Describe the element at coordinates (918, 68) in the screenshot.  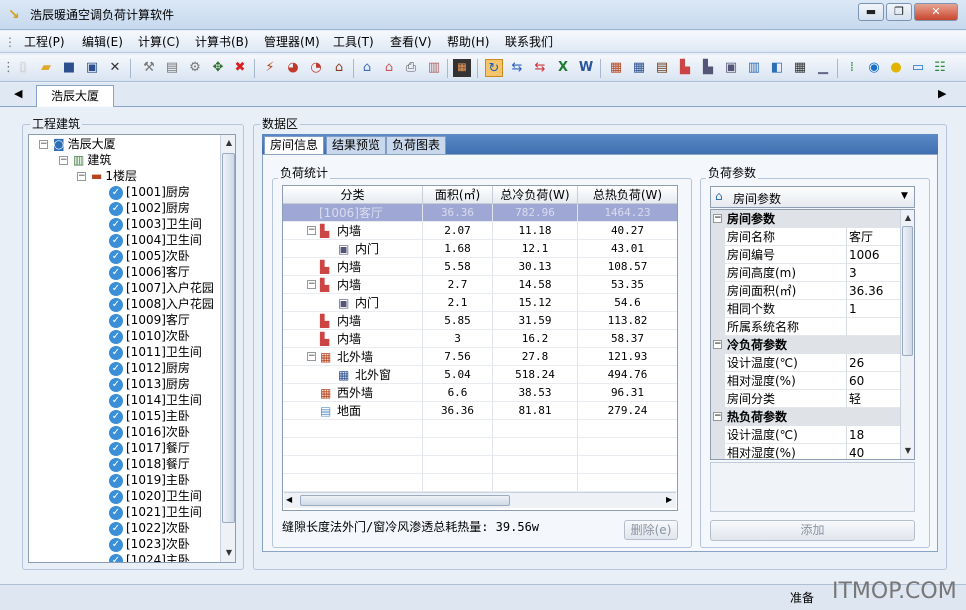
I see `monitor-icon: ▭` at that location.